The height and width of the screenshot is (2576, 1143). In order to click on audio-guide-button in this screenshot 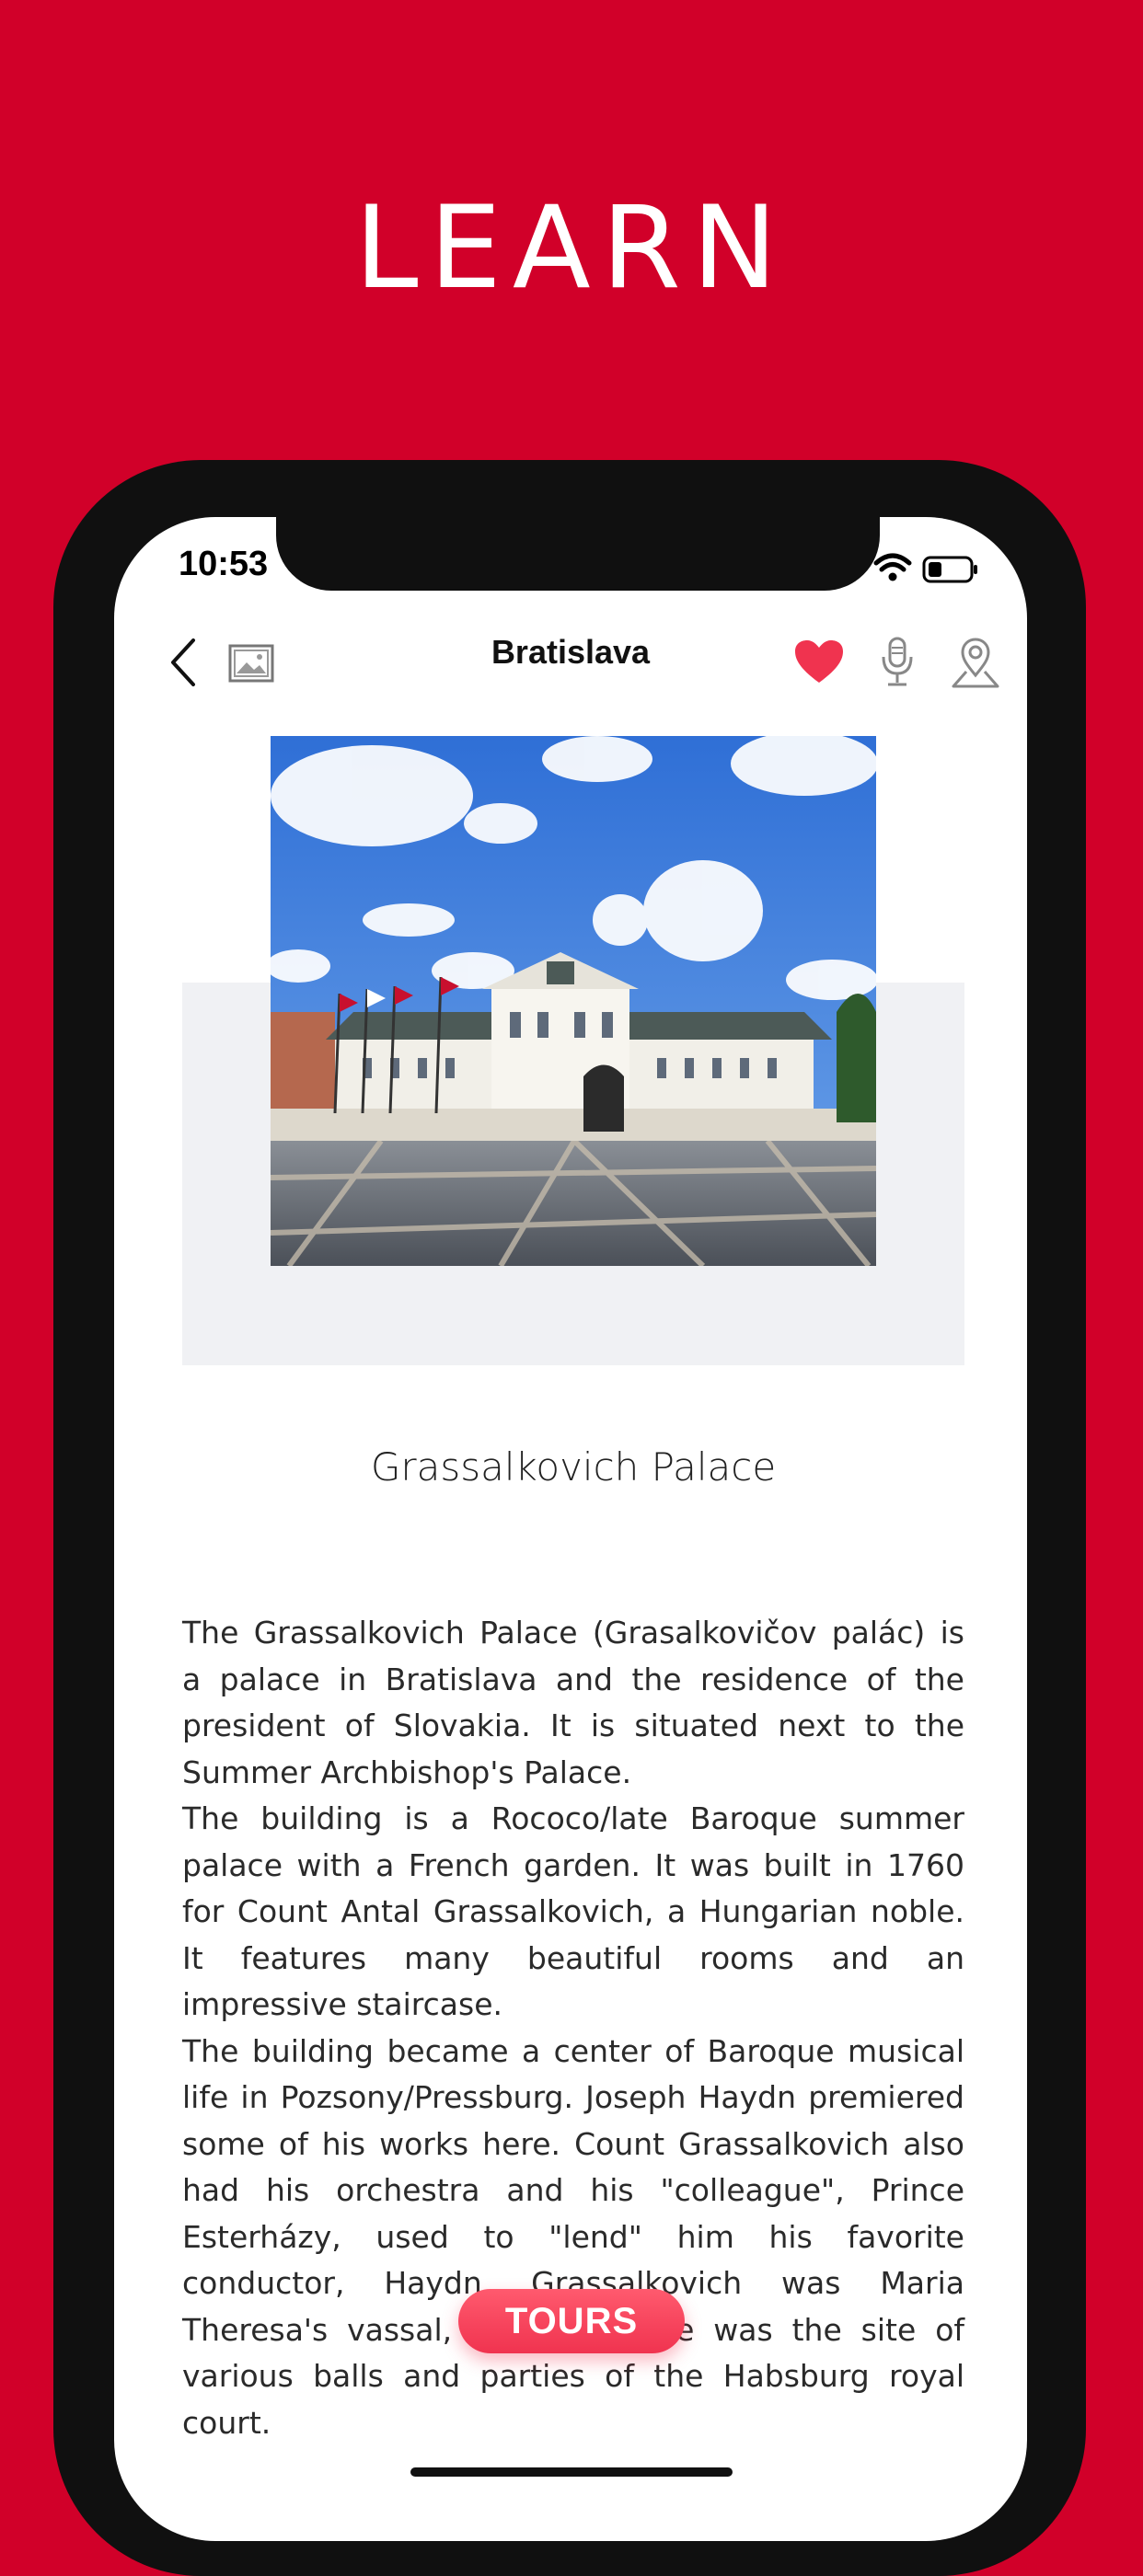, I will do `click(898, 662)`.